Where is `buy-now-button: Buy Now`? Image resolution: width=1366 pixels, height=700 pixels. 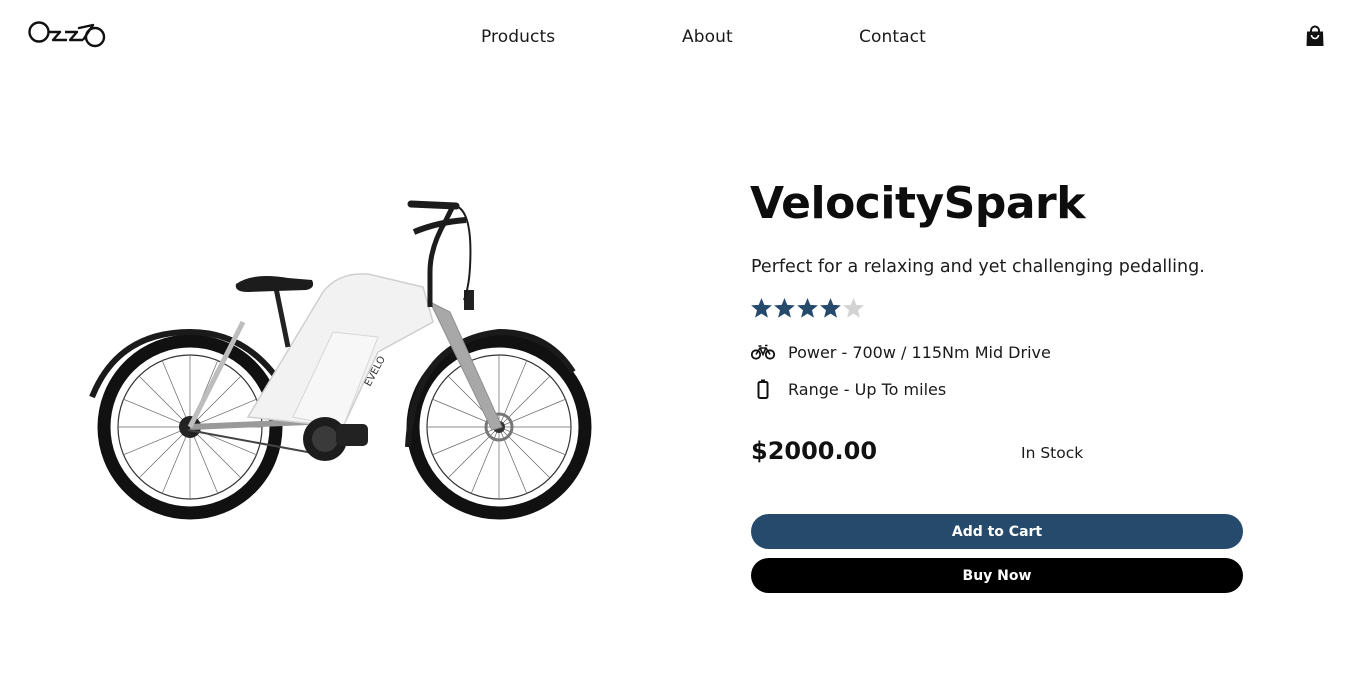 buy-now-button: Buy Now is located at coordinates (997, 575).